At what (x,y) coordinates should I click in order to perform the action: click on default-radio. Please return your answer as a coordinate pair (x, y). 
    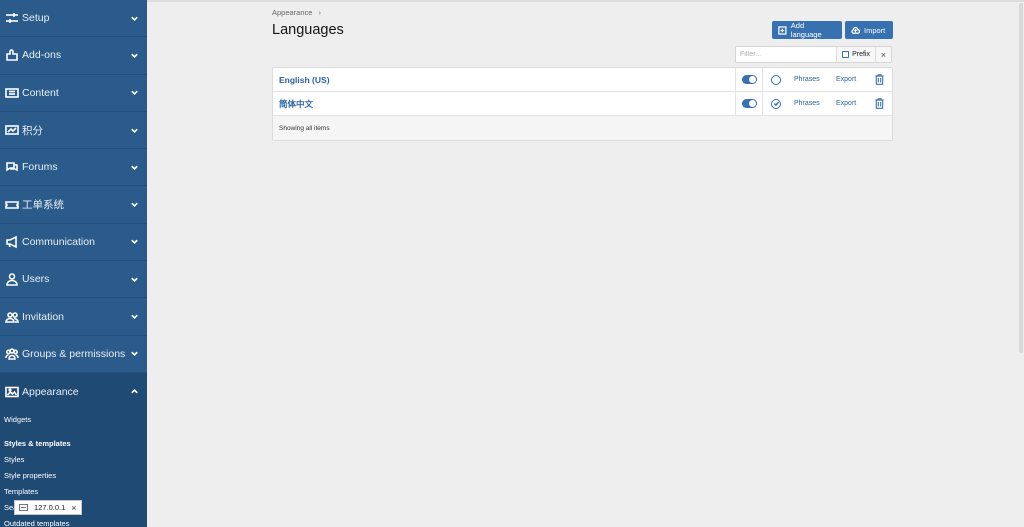
    Looking at the image, I should click on (776, 79).